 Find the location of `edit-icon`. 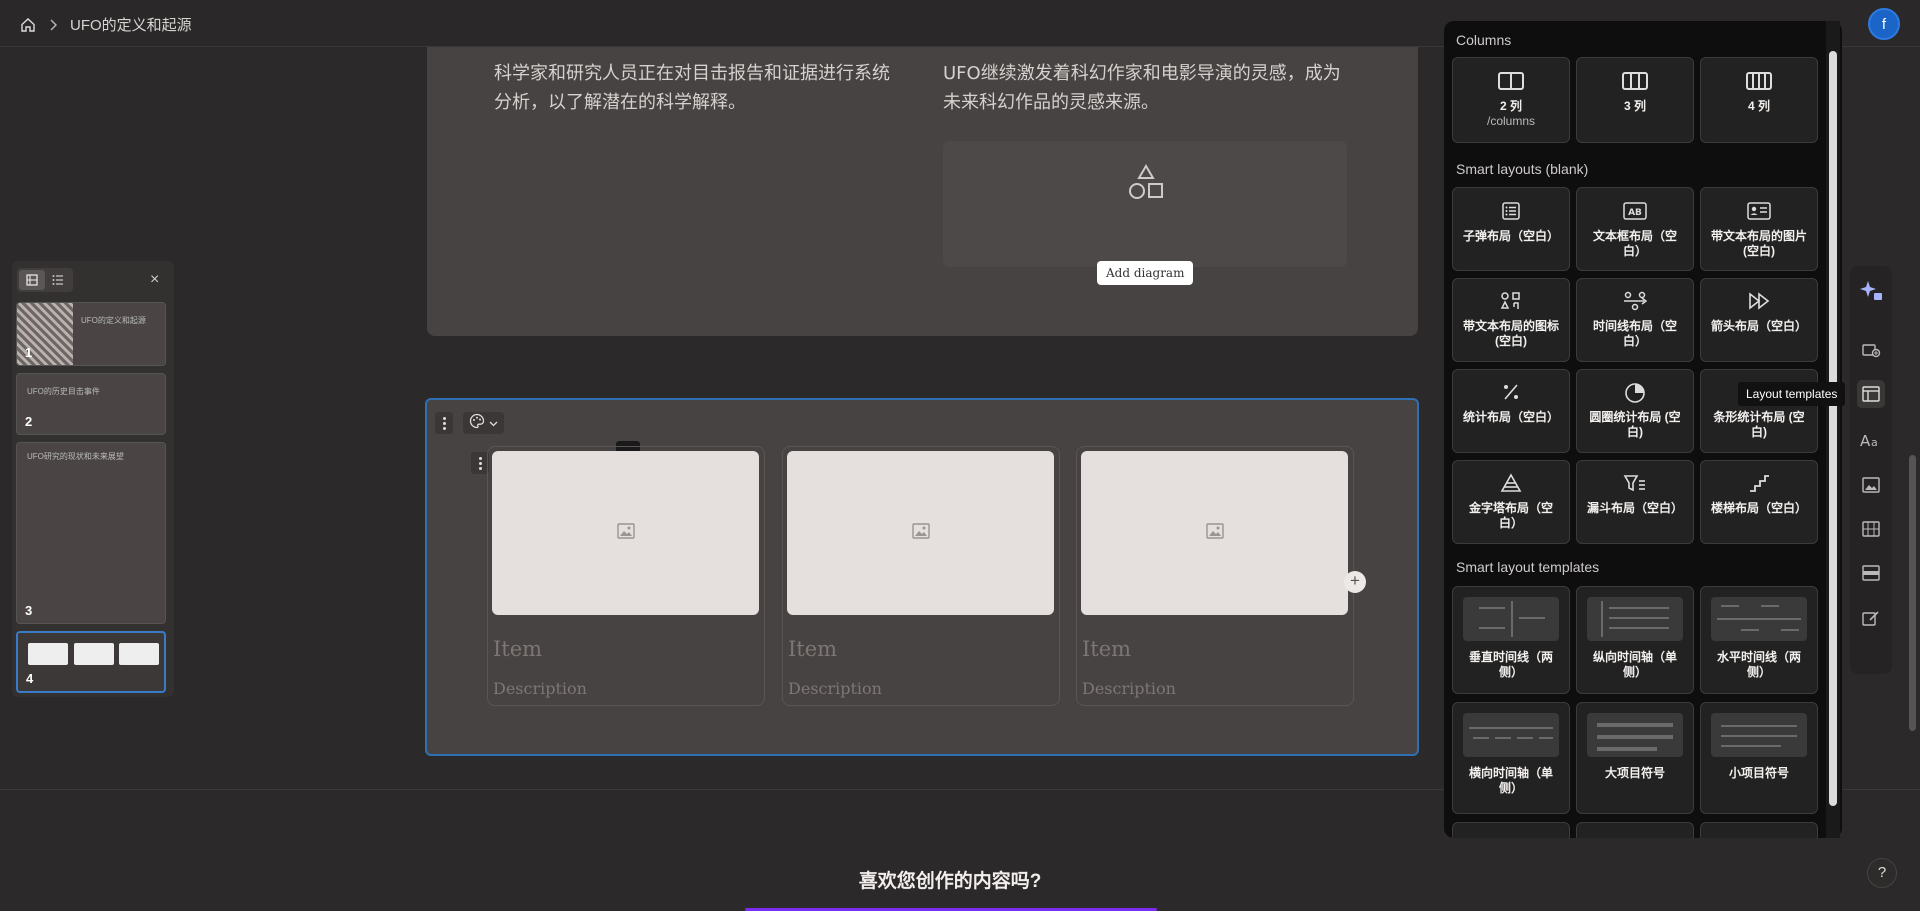

edit-icon is located at coordinates (1871, 618).